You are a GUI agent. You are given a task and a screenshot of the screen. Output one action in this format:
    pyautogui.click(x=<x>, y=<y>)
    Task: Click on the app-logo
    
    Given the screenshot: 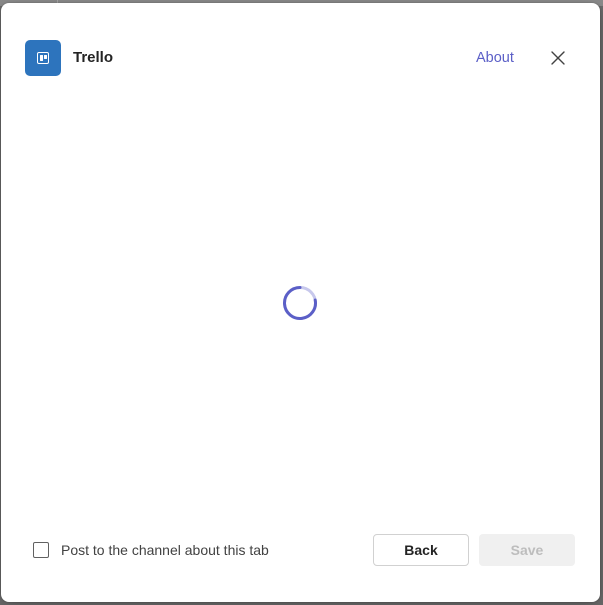 What is the action you would take?
    pyautogui.click(x=43, y=58)
    